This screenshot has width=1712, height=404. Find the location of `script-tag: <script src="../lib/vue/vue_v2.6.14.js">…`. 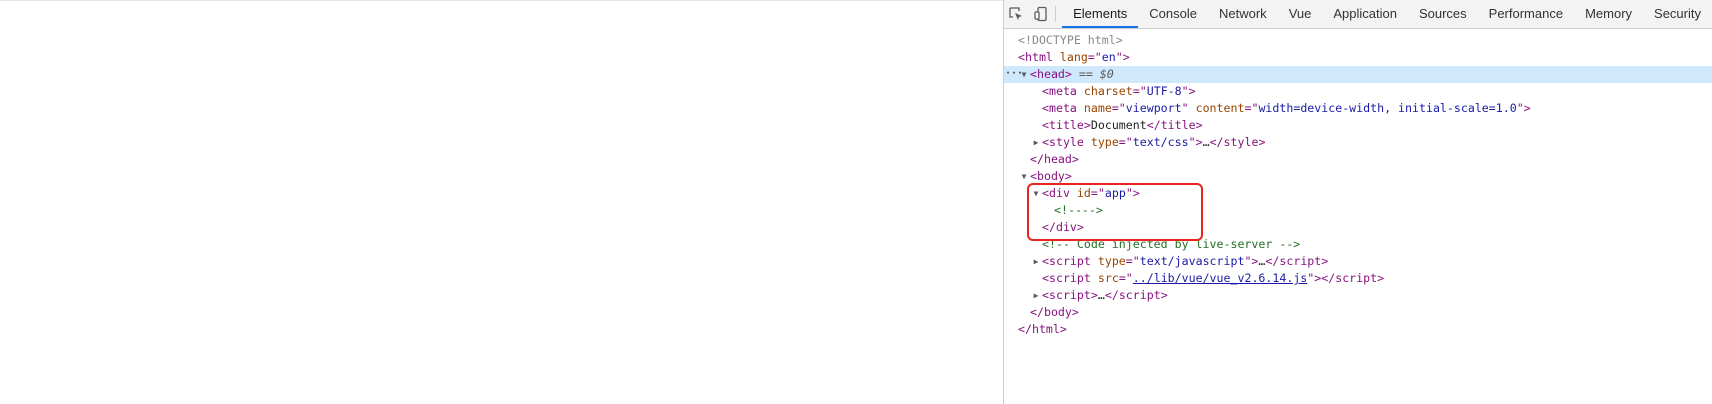

script-tag: <script src="../lib/vue/vue_v2.6.14.js">… is located at coordinates (1213, 278).